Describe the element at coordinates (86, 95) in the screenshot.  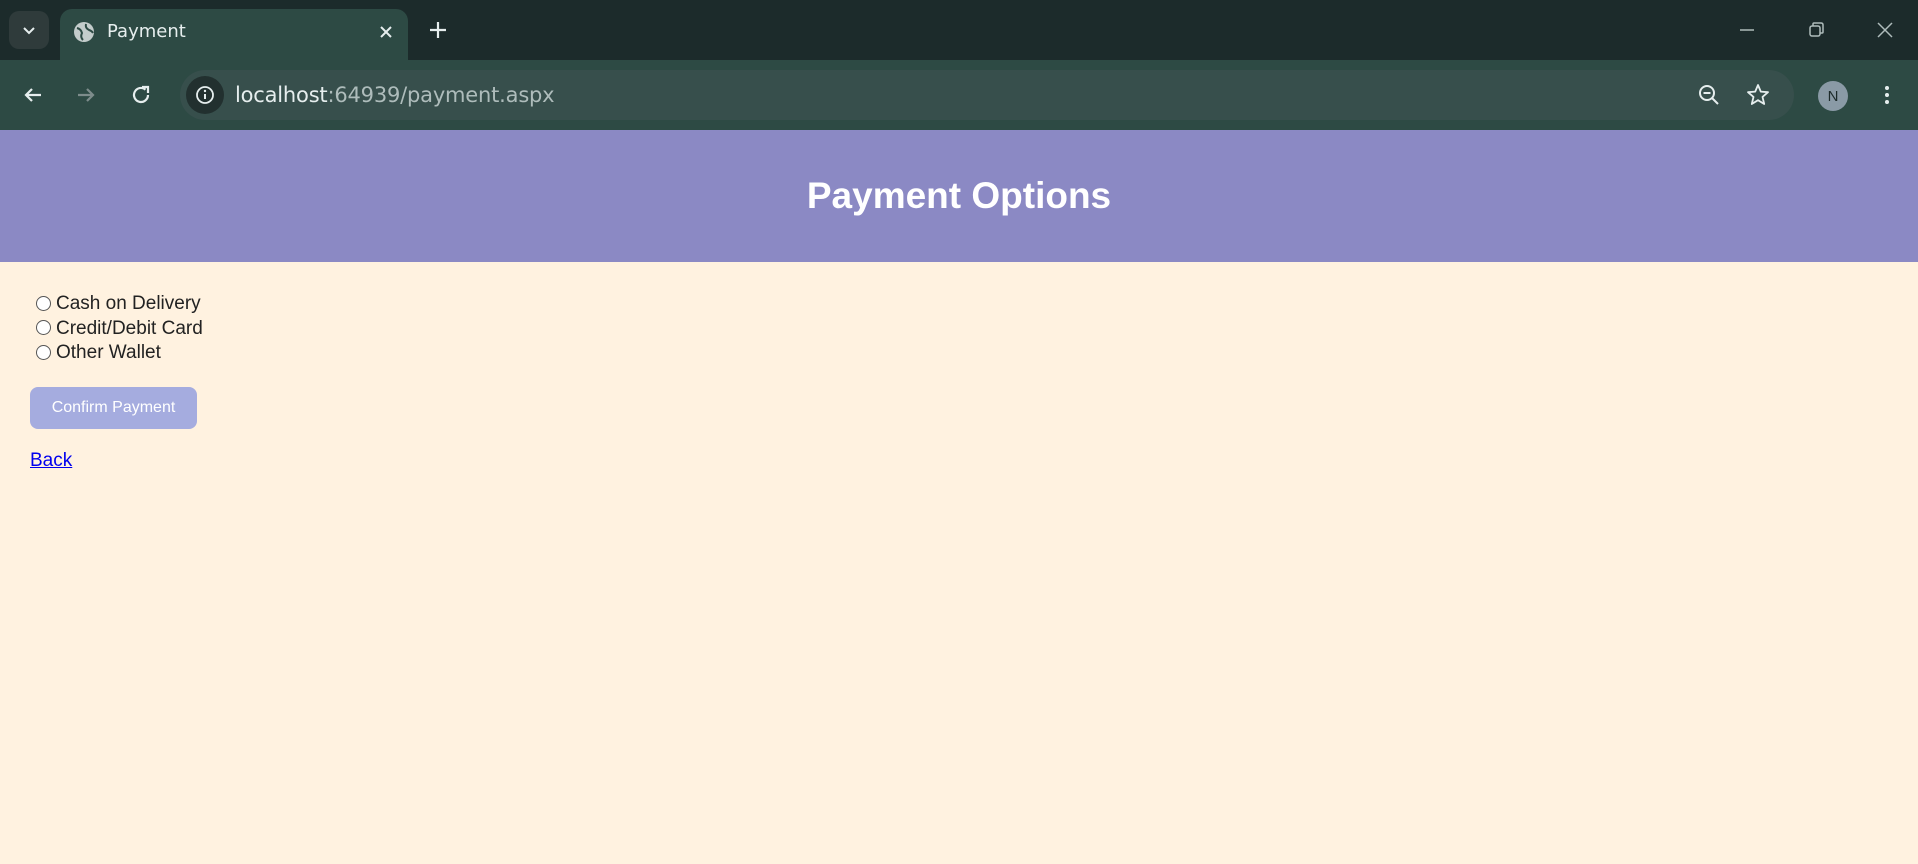
I see `forward-arrow-icon` at that location.